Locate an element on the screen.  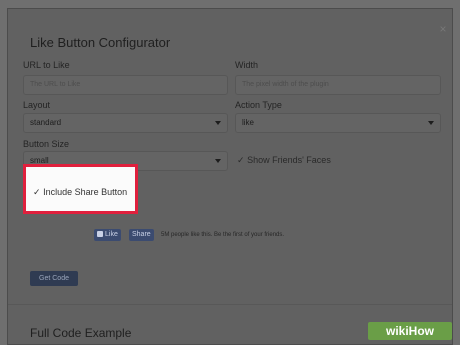
close-icon: × is located at coordinates (443, 29).